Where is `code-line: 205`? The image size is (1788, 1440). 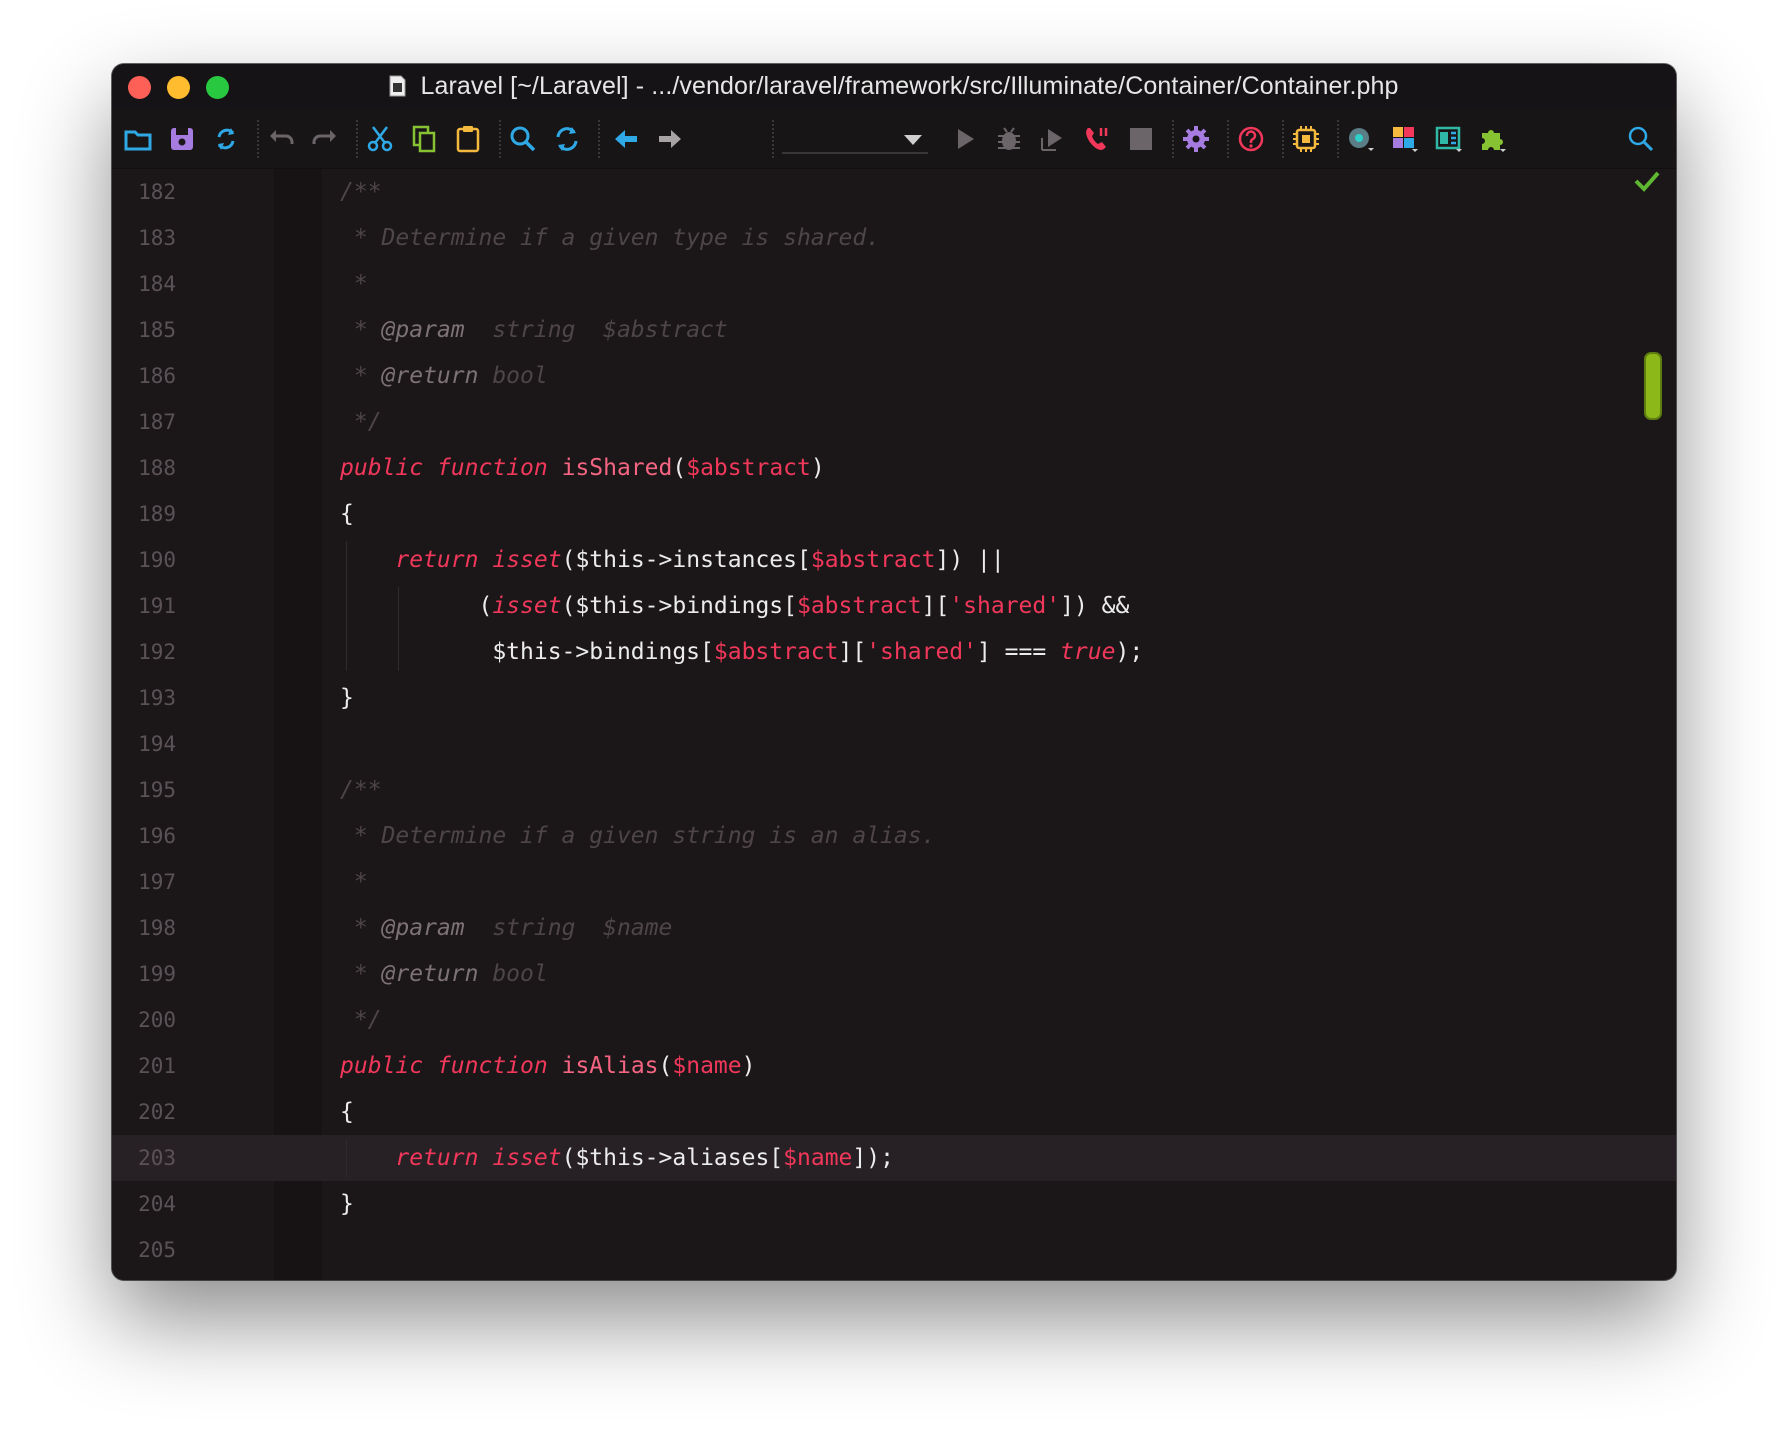
code-line: 205 is located at coordinates (894, 1250).